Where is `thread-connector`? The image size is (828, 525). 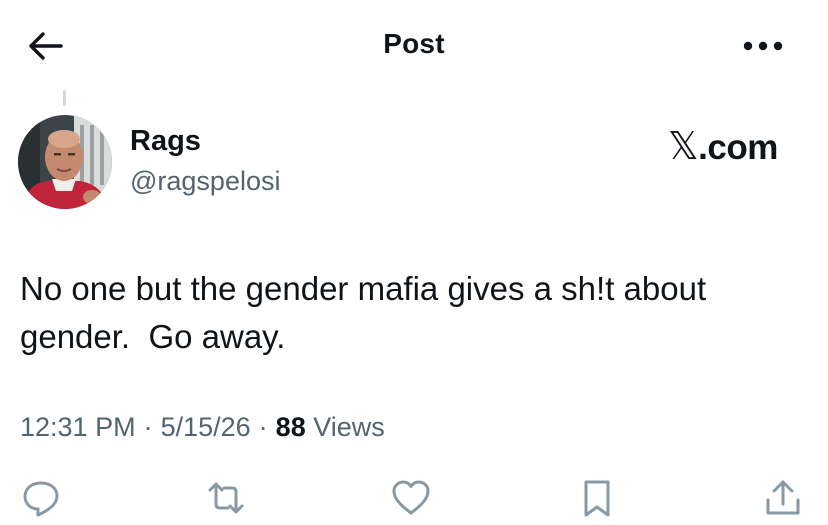 thread-connector is located at coordinates (64, 98).